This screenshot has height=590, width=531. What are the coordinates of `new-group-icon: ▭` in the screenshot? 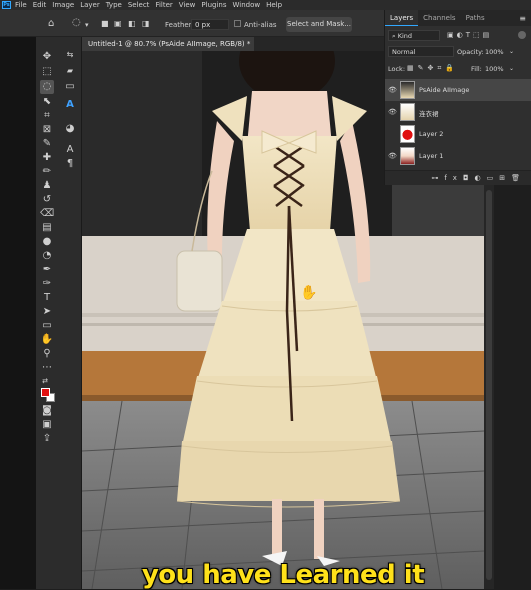 It's located at (493, 178).